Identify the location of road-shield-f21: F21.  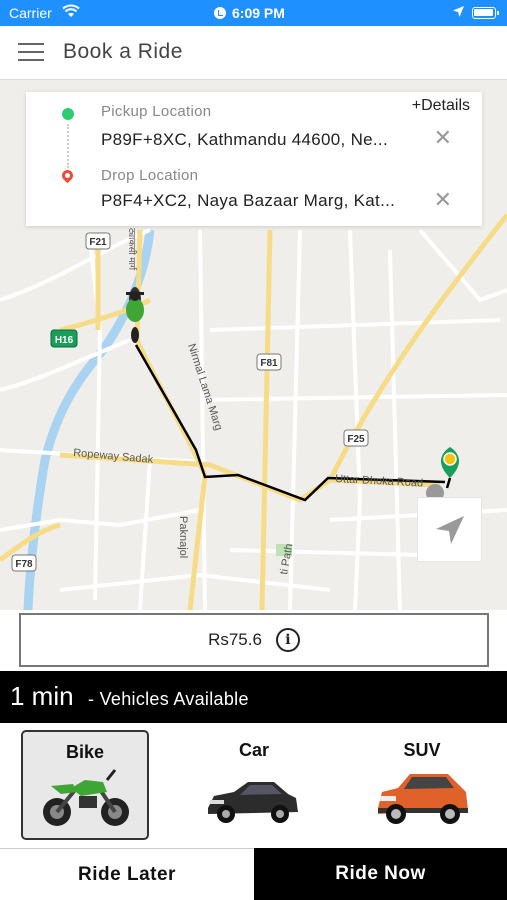
(98, 241).